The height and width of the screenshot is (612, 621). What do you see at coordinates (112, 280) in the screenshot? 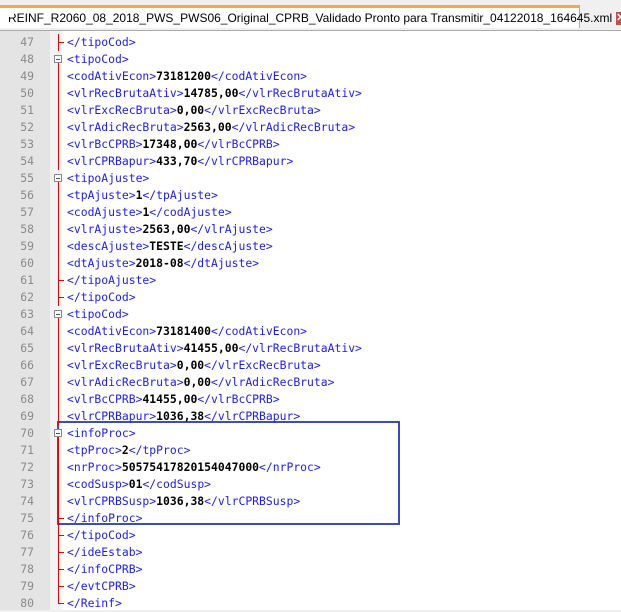
I see `xml-tag: </tipoAjuste>` at bounding box center [112, 280].